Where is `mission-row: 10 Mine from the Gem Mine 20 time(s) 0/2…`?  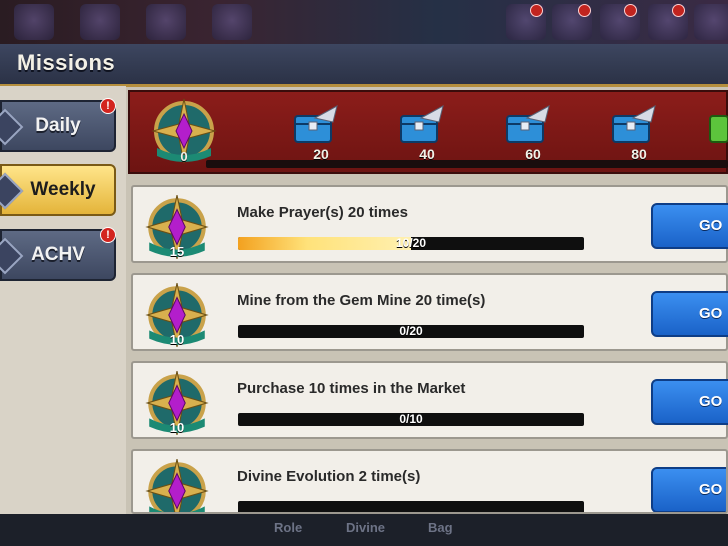 mission-row: 10 Mine from the Gem Mine 20 time(s) 0/2… is located at coordinates (429, 312).